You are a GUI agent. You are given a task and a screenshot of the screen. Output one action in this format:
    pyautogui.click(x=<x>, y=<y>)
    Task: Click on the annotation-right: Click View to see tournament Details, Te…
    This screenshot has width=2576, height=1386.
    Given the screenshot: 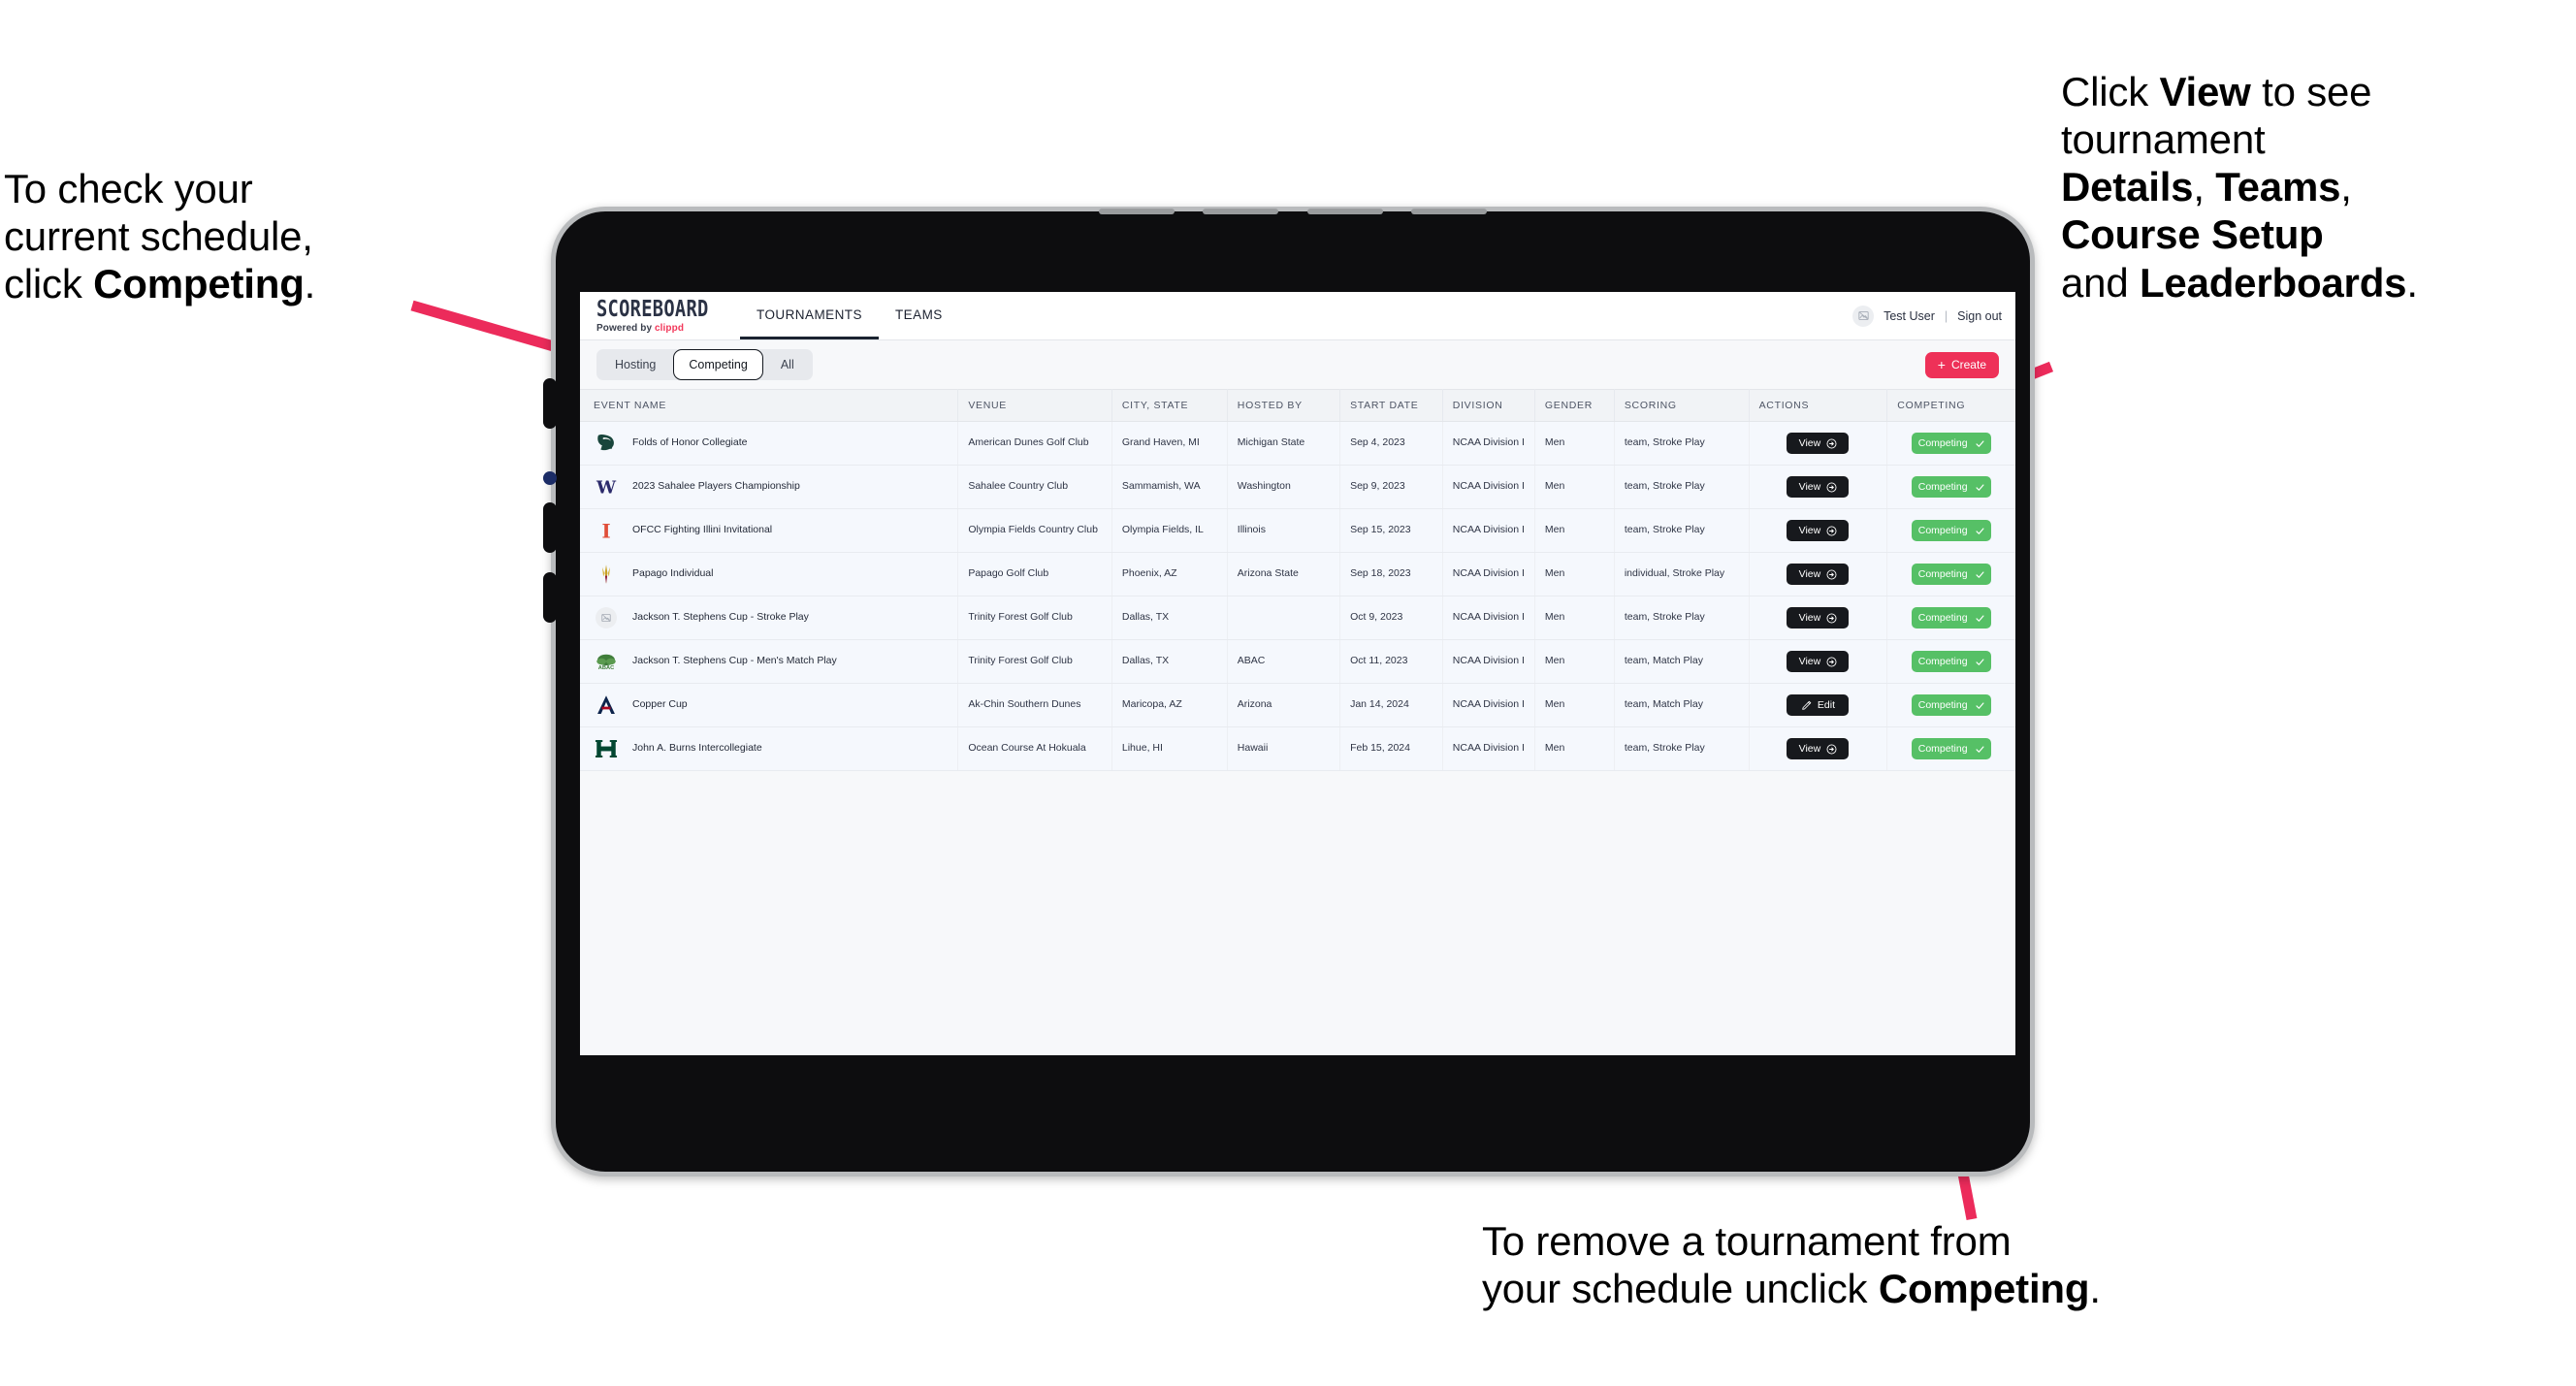 What is the action you would take?
    pyautogui.click(x=2318, y=187)
    